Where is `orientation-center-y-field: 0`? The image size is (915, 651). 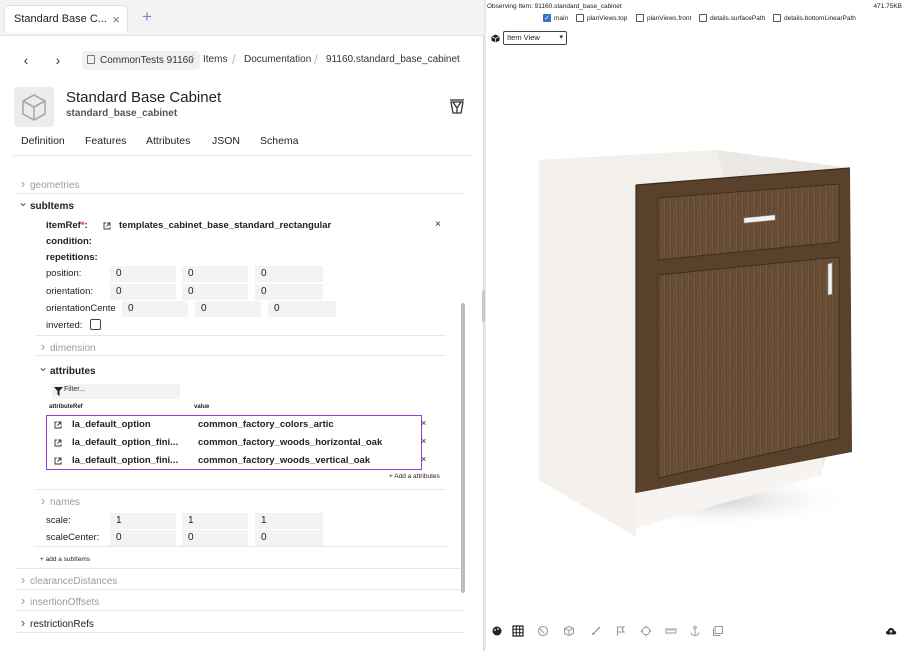
orientation-center-y-field: 0 is located at coordinates (228, 309).